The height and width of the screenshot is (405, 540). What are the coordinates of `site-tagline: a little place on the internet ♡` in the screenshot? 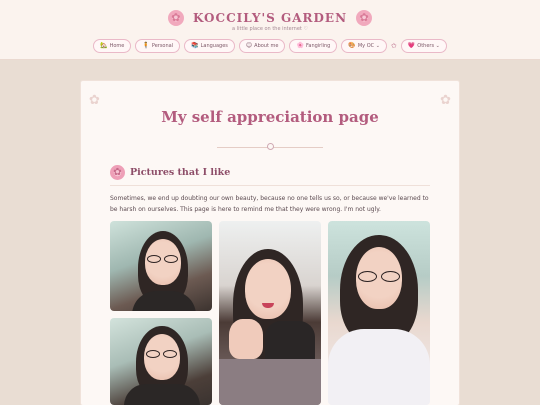 It's located at (270, 29).